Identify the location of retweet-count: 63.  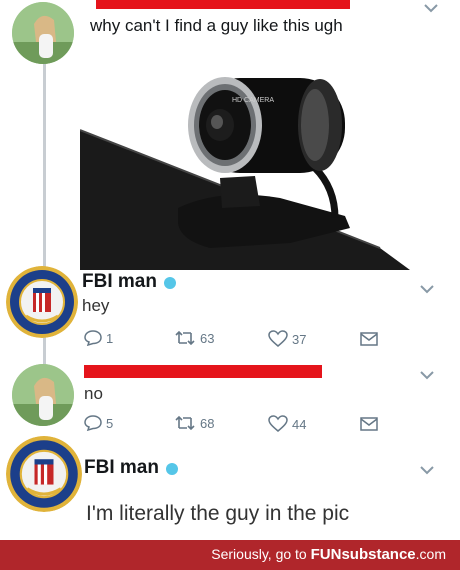
(207, 338).